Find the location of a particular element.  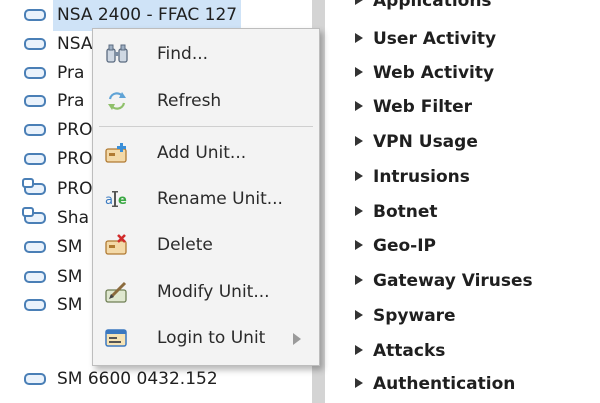

report-item: Web Filter is located at coordinates (413, 107).